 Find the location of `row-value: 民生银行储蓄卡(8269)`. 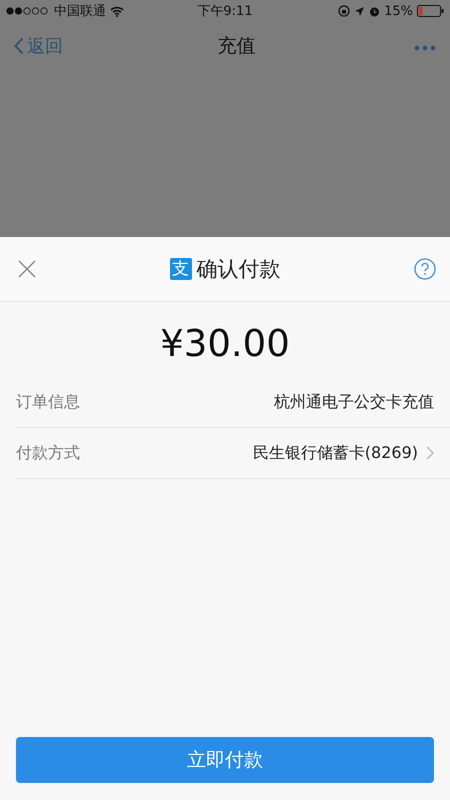

row-value: 民生银行储蓄卡(8269) is located at coordinates (335, 453).